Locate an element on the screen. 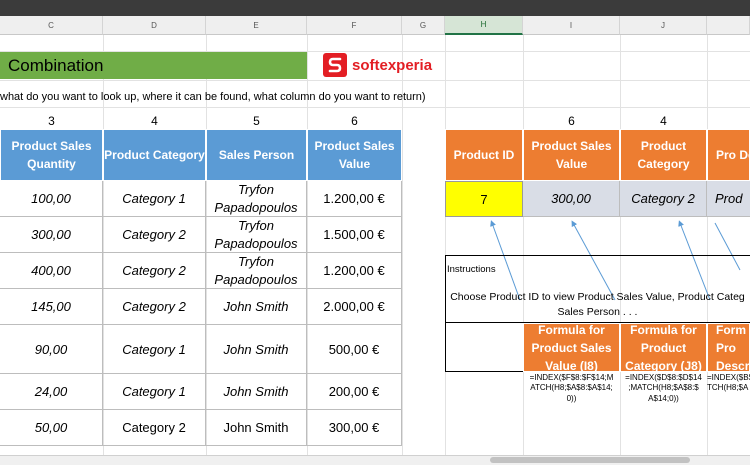 This screenshot has width=750, height=465. column-header-h: H is located at coordinates (484, 25).